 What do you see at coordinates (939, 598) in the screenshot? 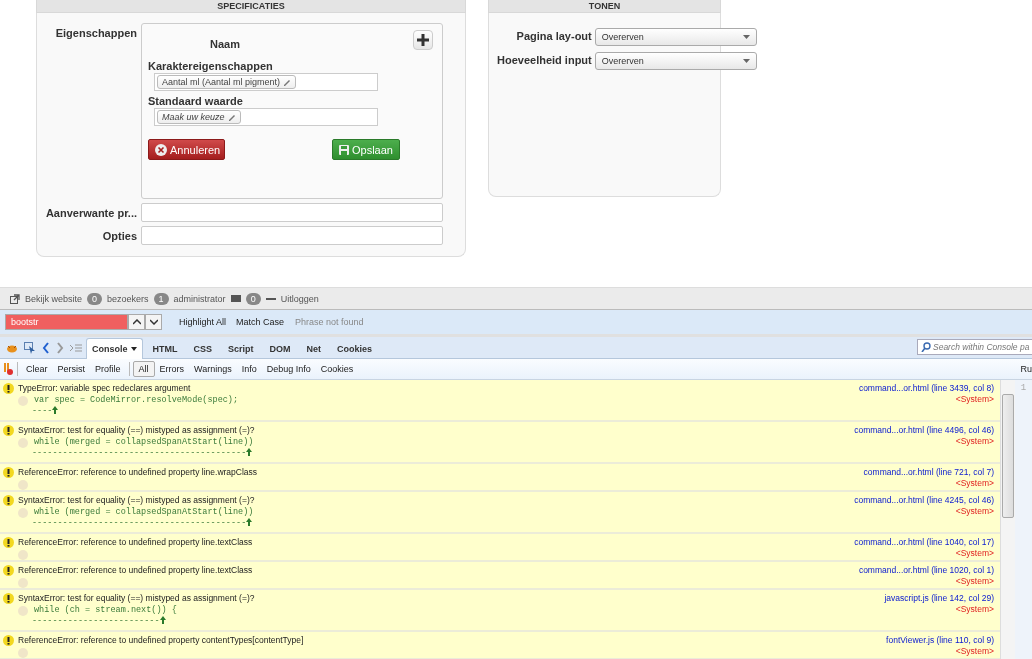
I see `source-link: javascript.js (line 142, col 29)` at bounding box center [939, 598].